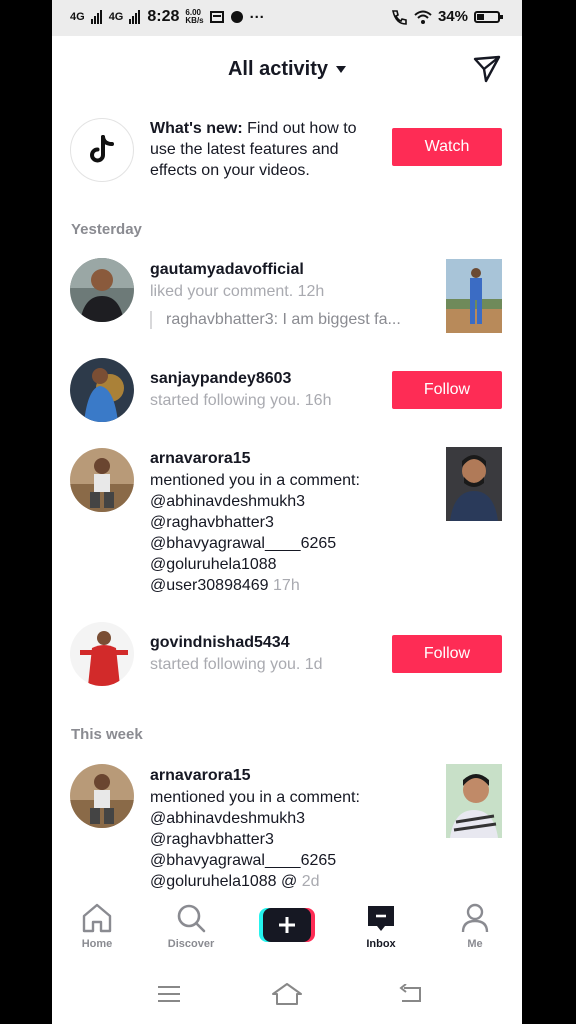 Image resolution: width=576 pixels, height=1024 pixels. Describe the element at coordinates (222, 291) in the screenshot. I see `action-text: liked your comment.` at that location.